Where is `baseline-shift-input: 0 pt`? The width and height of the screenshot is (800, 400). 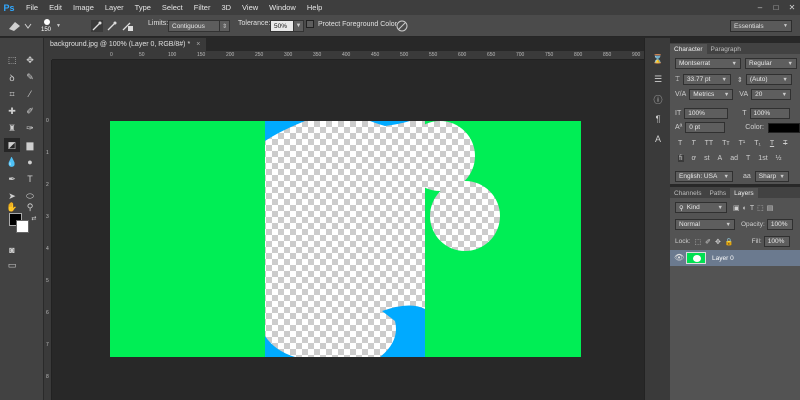
baseline-shift-input: 0 pt is located at coordinates (705, 127).